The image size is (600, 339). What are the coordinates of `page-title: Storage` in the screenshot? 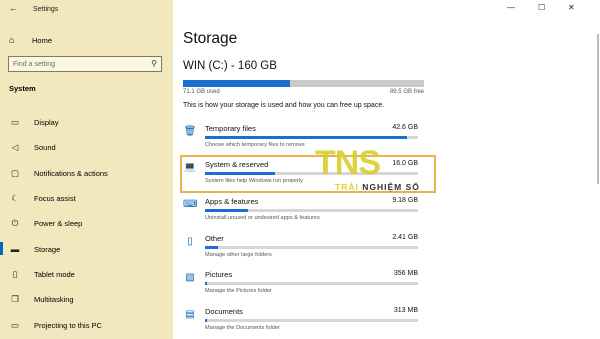 It's located at (210, 38).